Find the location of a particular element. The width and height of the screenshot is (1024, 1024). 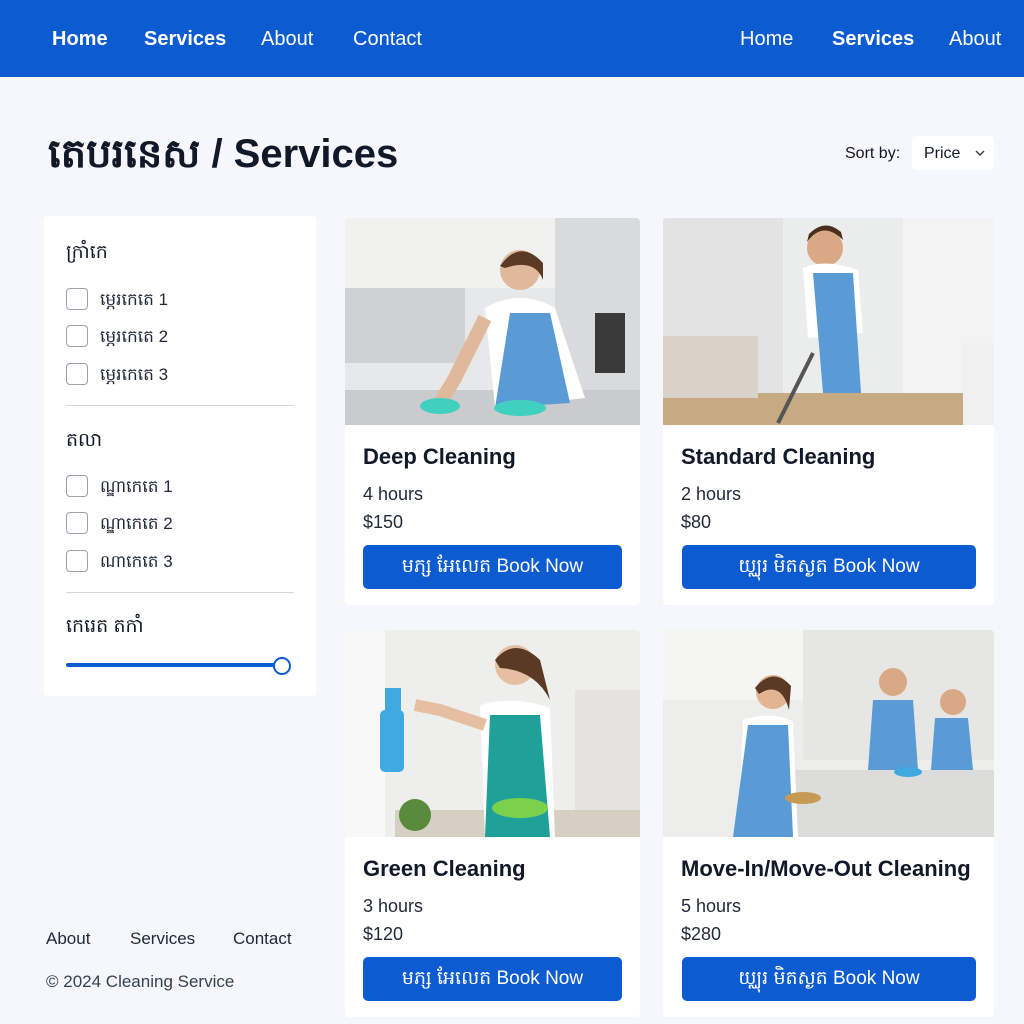

filter-option: ម្ភេរកេតេ 1 is located at coordinates (176, 300).